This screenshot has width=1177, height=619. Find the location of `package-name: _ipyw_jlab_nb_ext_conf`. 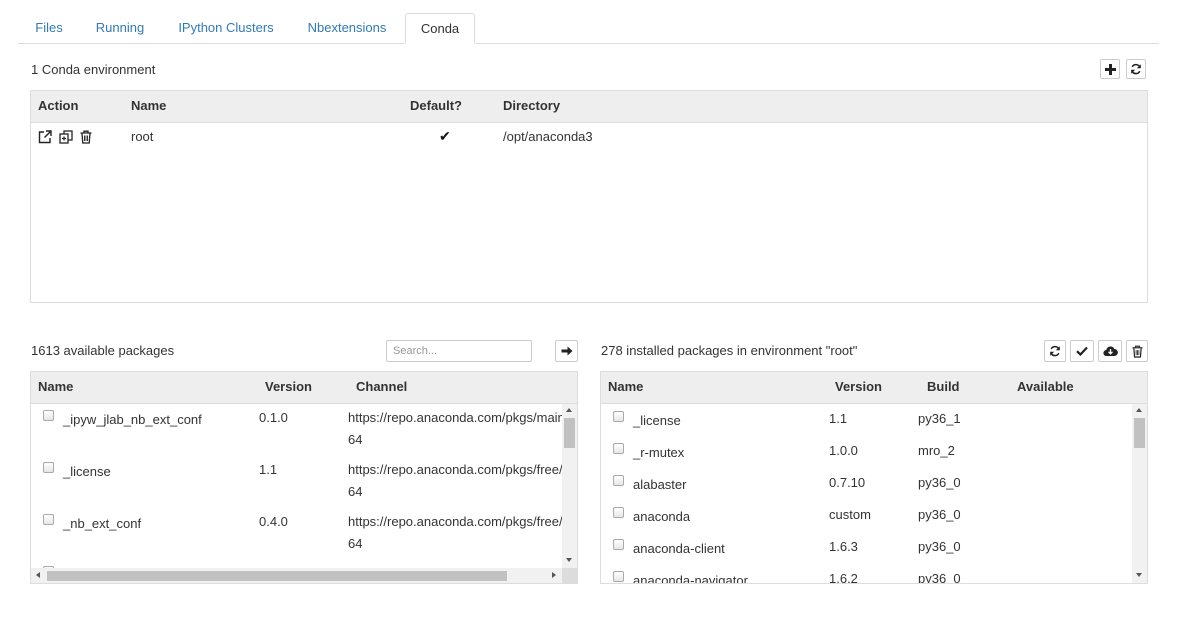

package-name: _ipyw_jlab_nb_ext_conf is located at coordinates (132, 419).